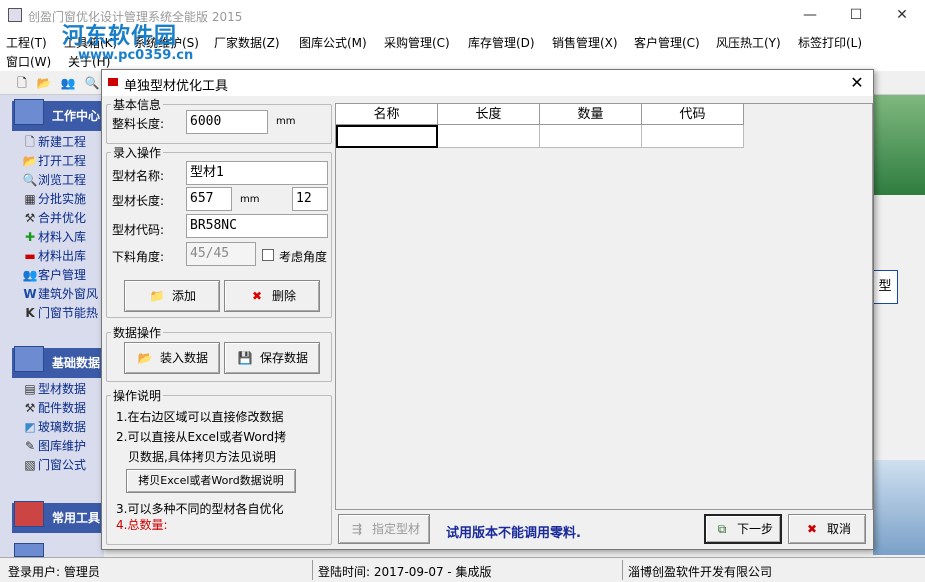 The width and height of the screenshot is (925, 582). What do you see at coordinates (387, 114) in the screenshot?
I see `grid-header-name: 名称` at bounding box center [387, 114].